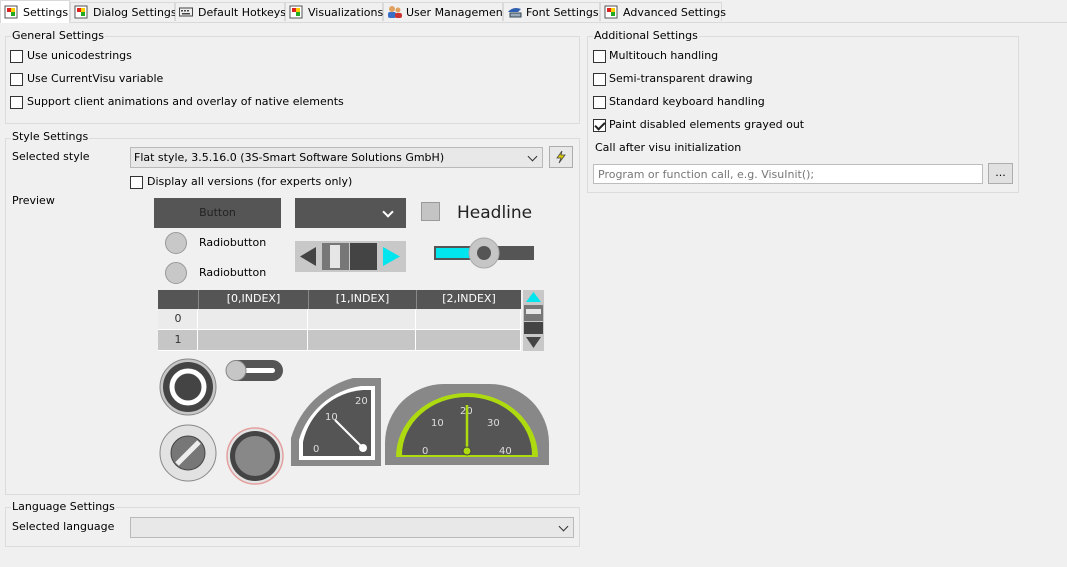 Image resolution: width=1067 pixels, height=567 pixels. I want to click on paint-disabled-grayed-checkbox, so click(599, 125).